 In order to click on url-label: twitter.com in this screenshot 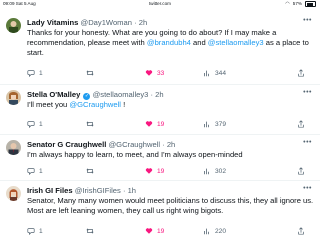, I will do `click(160, 4)`.